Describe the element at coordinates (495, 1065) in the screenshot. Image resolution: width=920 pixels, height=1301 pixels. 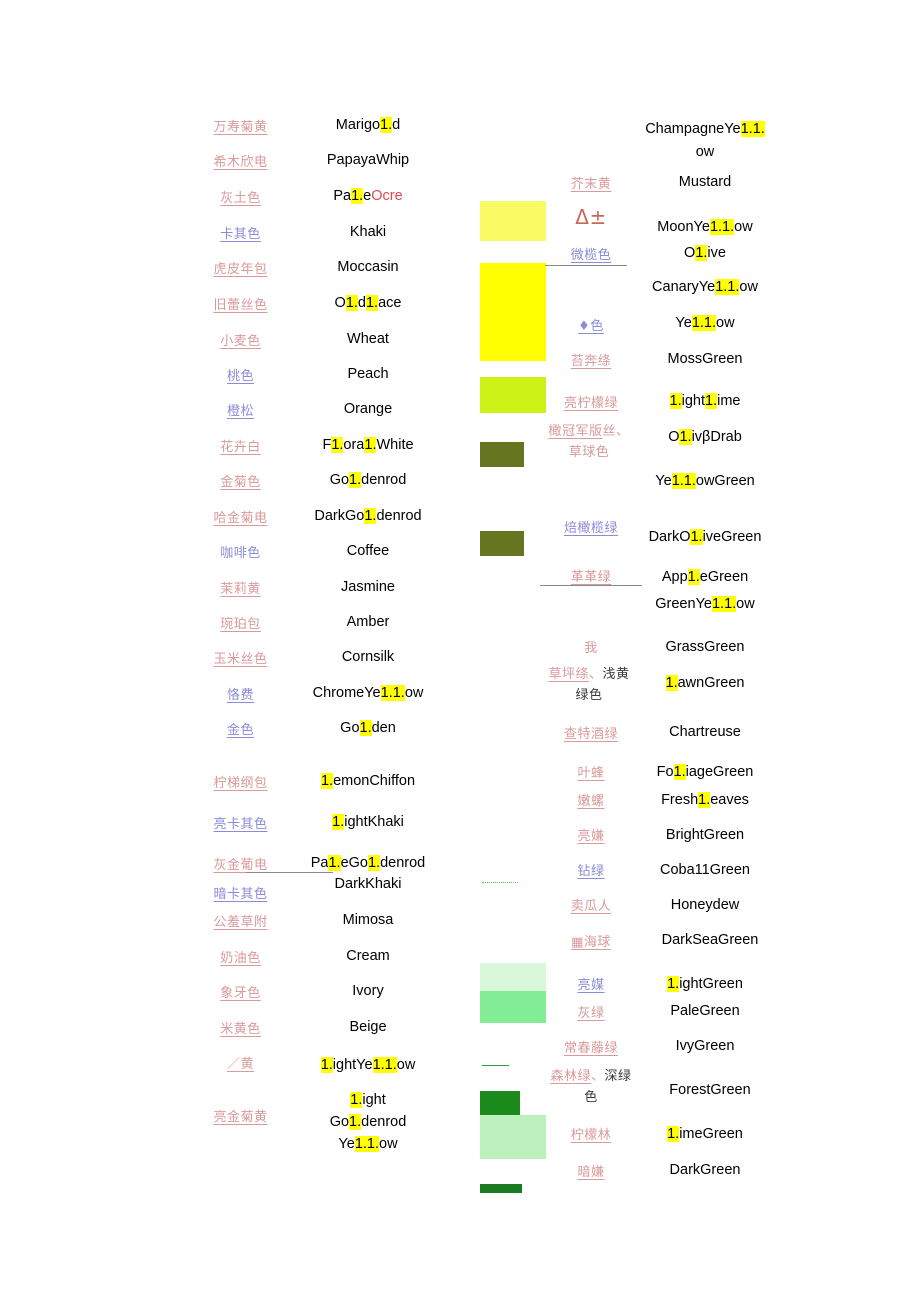
I see `ivy-green-rule` at that location.